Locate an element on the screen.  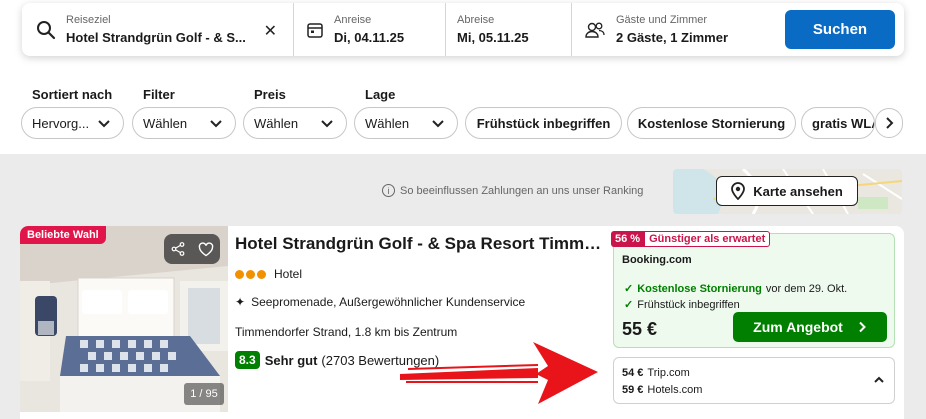
guests-label: Gäste und Zimmer is located at coordinates (662, 19).